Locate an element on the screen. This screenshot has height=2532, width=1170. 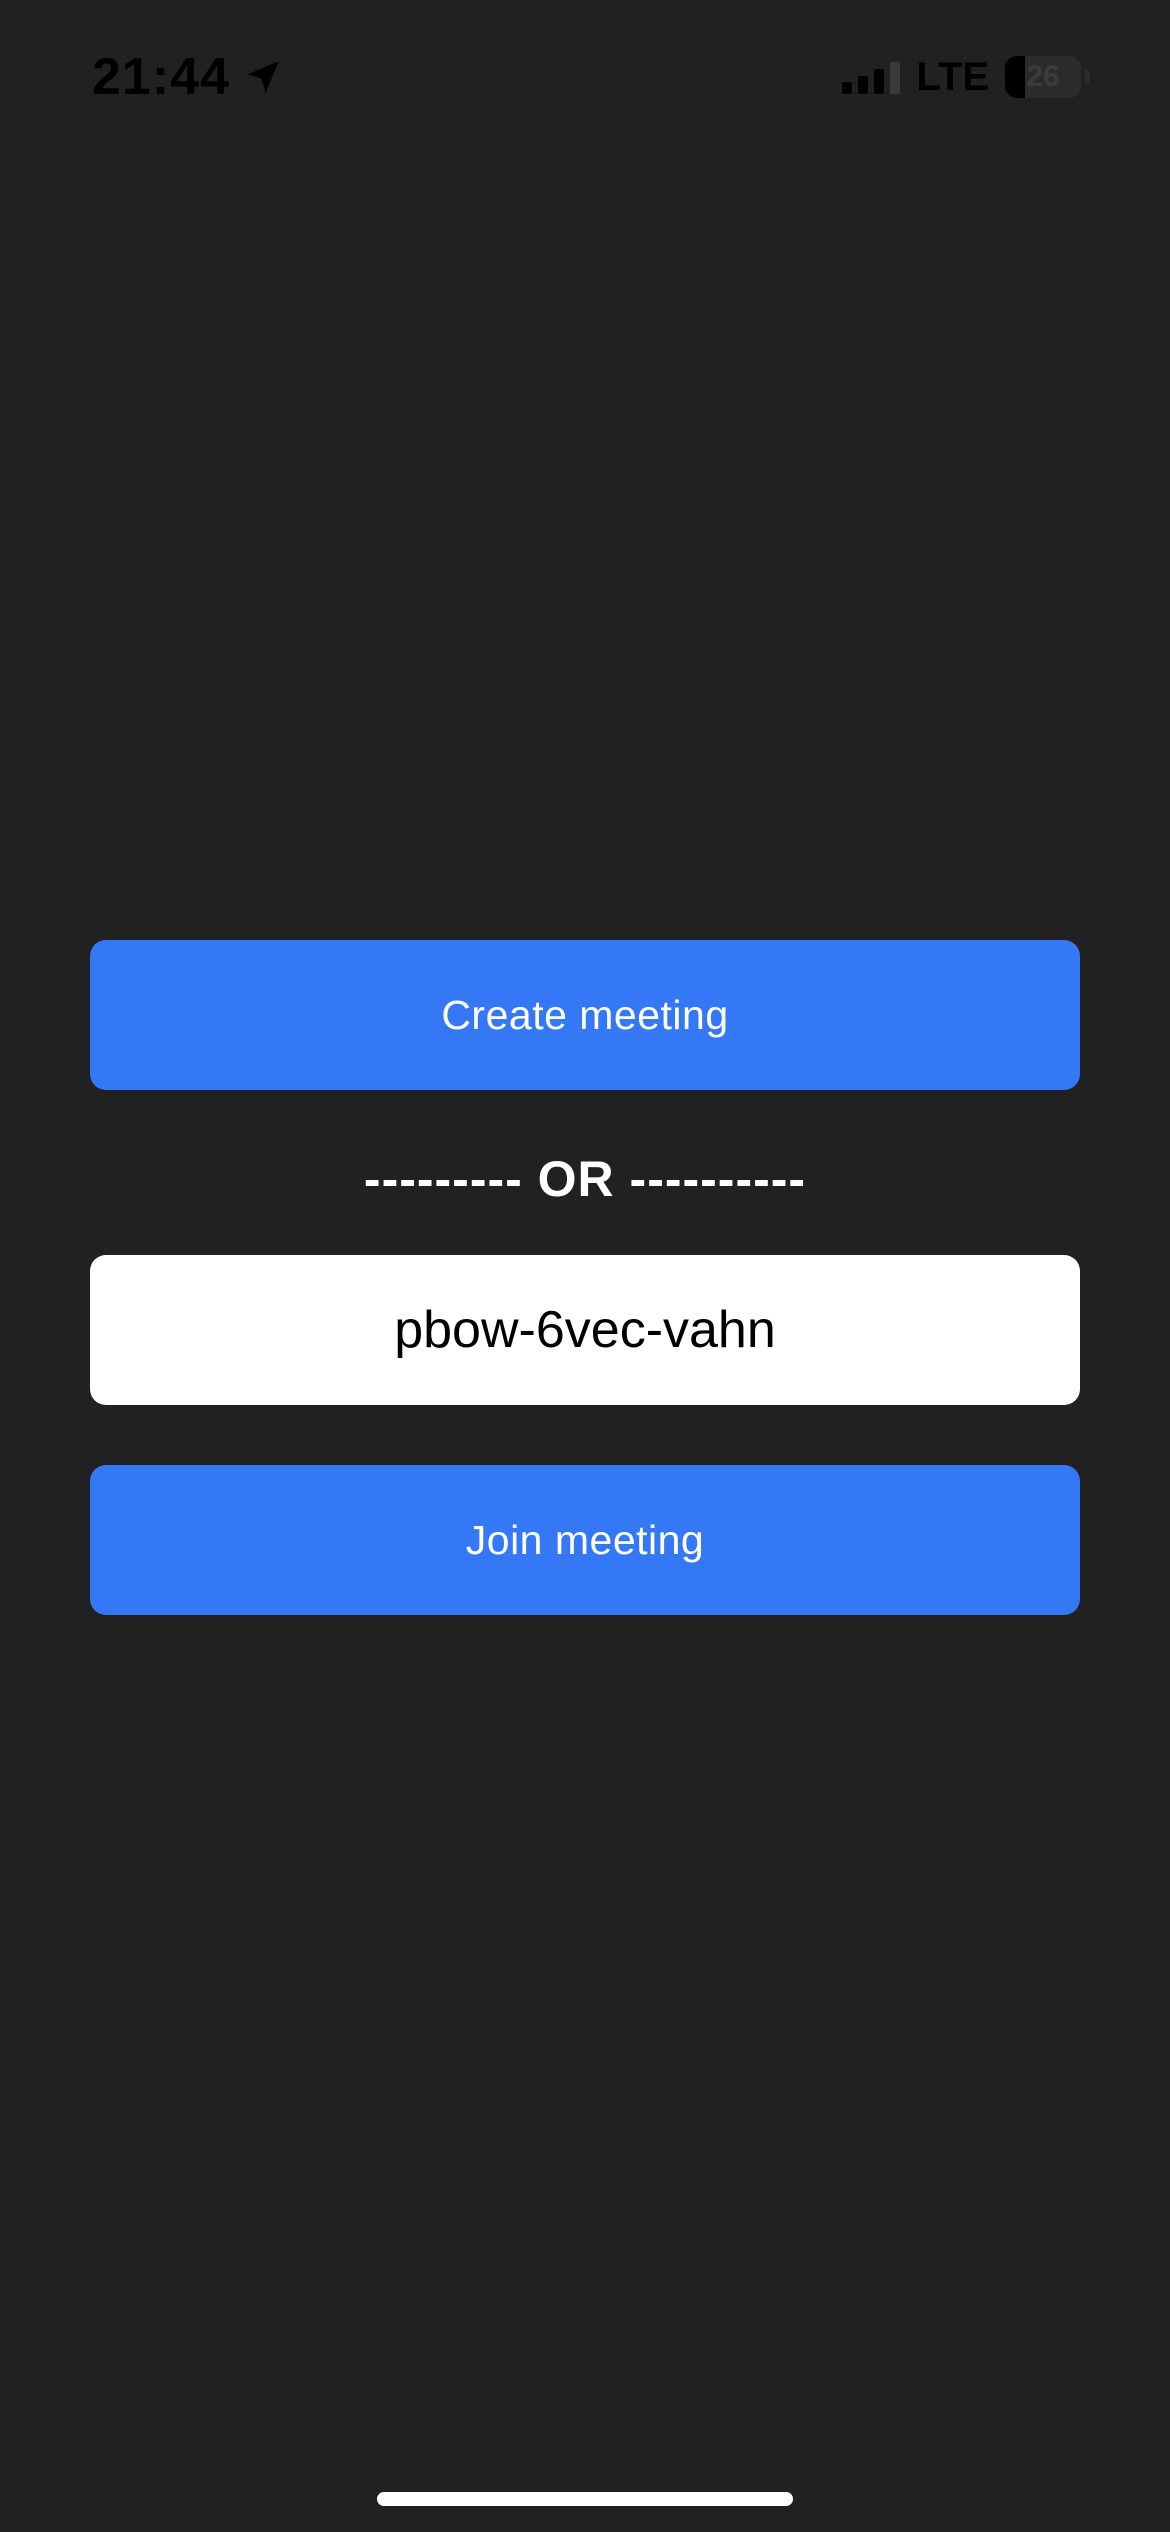
status-indicators: LTE 26 is located at coordinates (966, 77).